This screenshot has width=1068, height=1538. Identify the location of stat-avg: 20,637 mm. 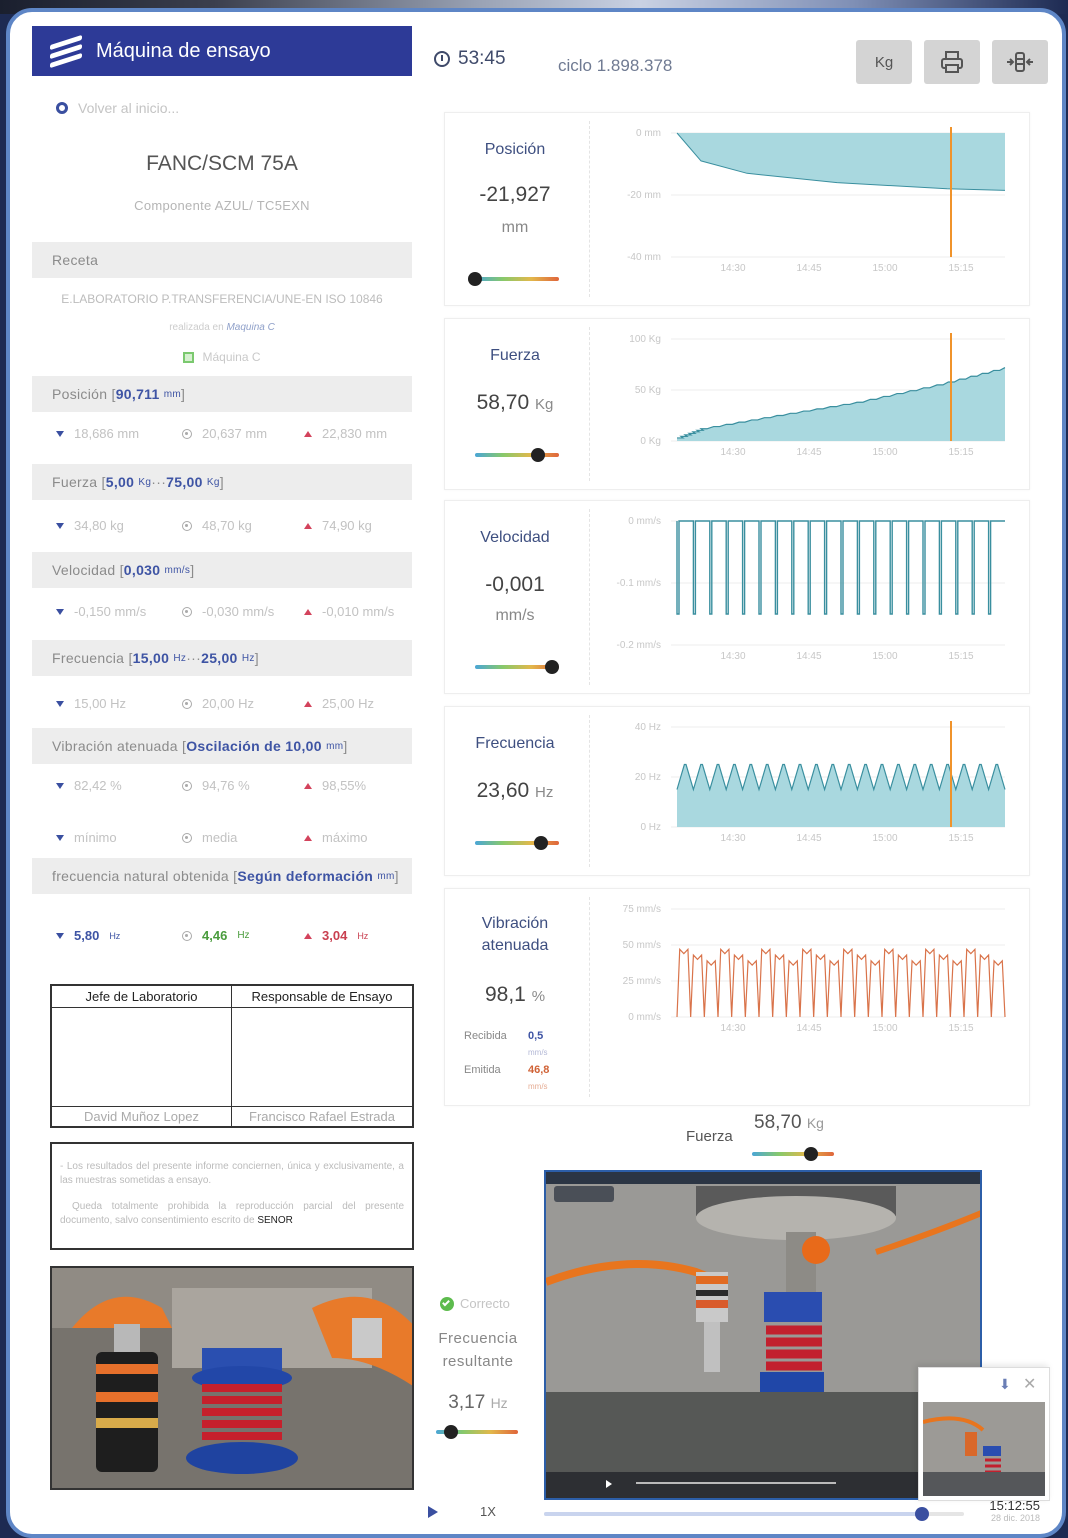
(227, 433).